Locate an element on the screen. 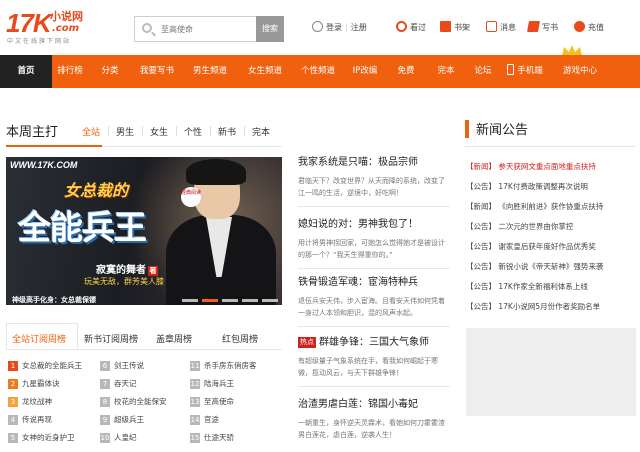  nav-item-male: 男生频道 is located at coordinates (210, 71).